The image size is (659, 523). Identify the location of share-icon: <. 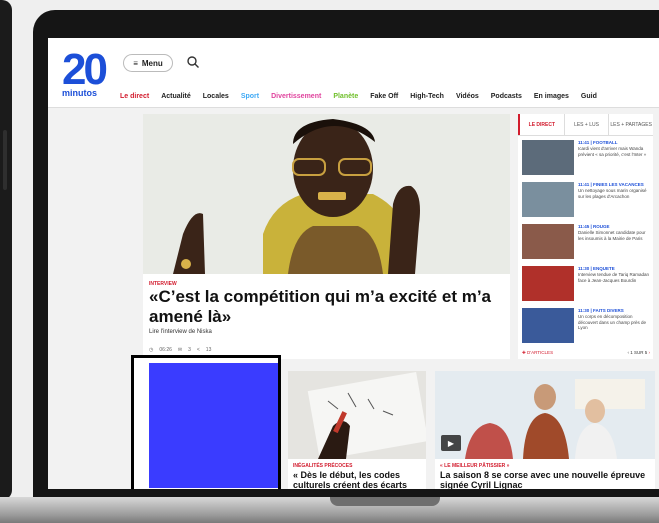
(198, 350).